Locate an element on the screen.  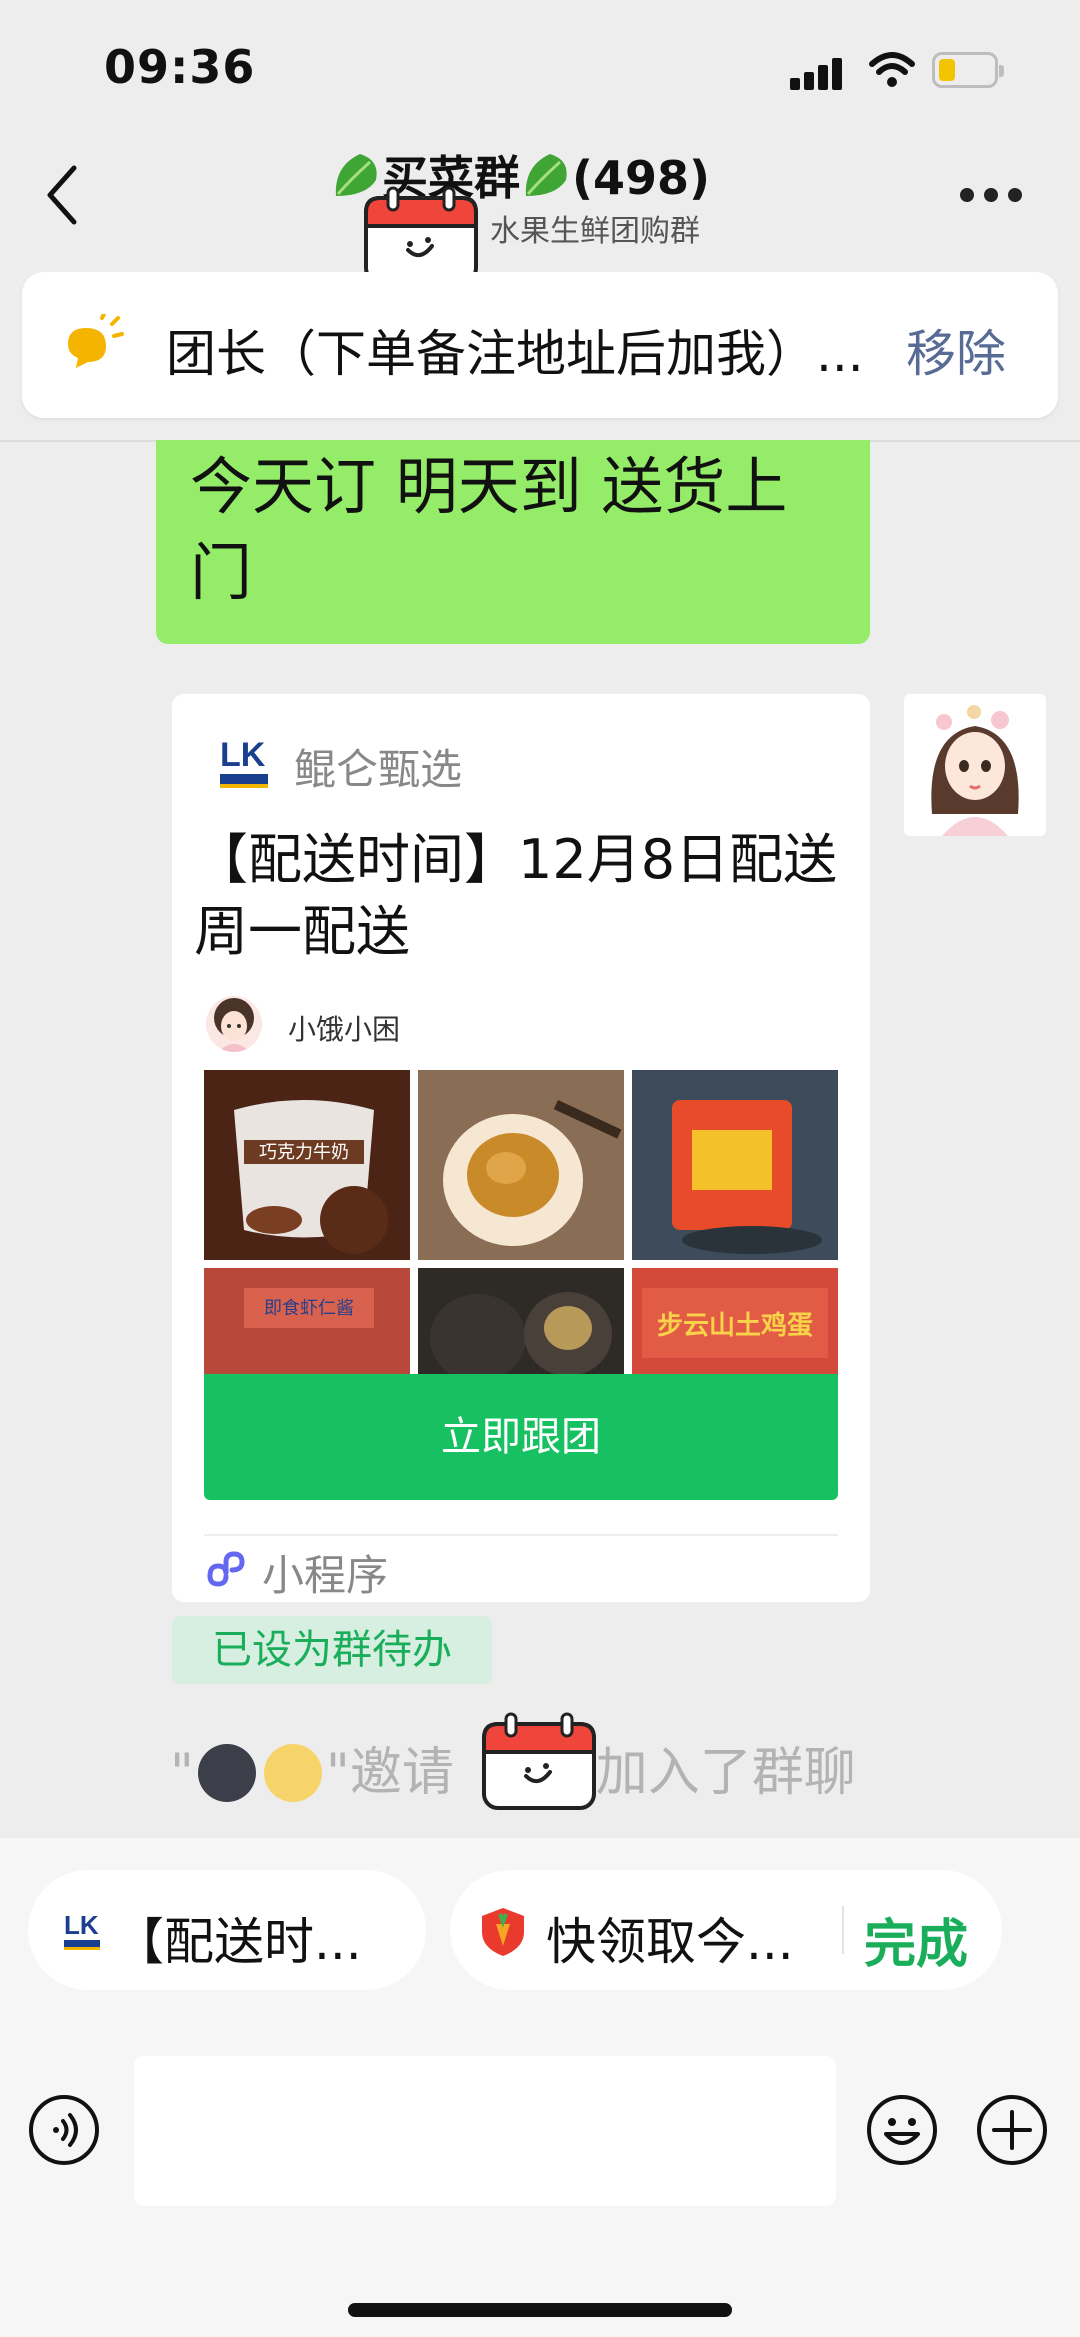
remove-pin-button: 移除 is located at coordinates (956, 350).